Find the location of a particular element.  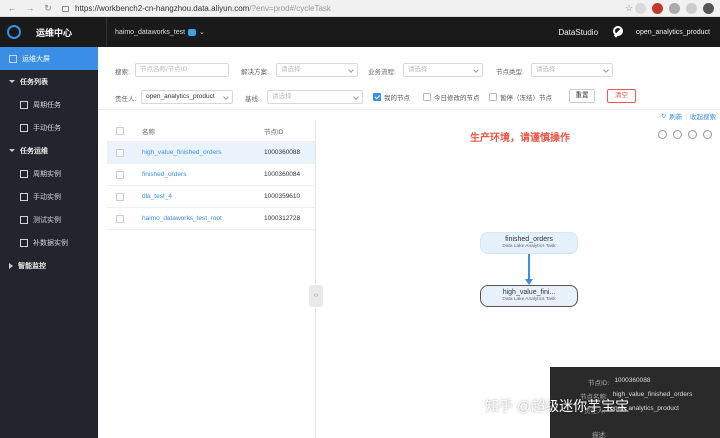

production-warning: 生产环境，请谨慎操作 is located at coordinates (520, 138).